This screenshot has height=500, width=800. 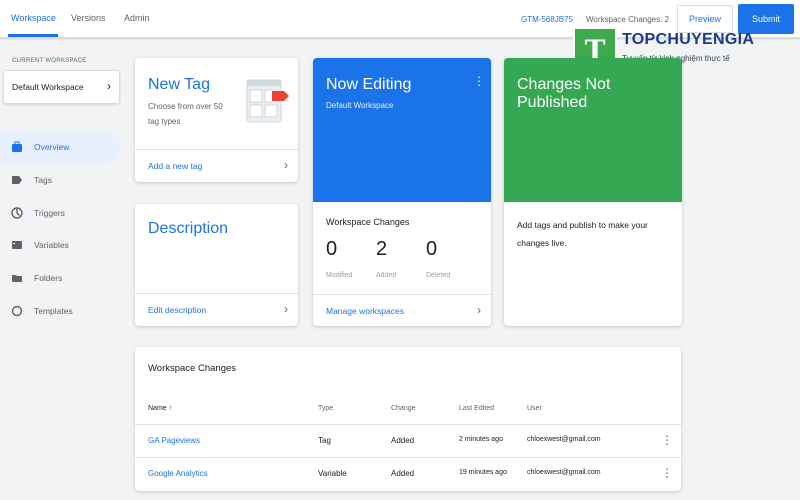 What do you see at coordinates (386, 275) in the screenshot?
I see `added-label: Added` at bounding box center [386, 275].